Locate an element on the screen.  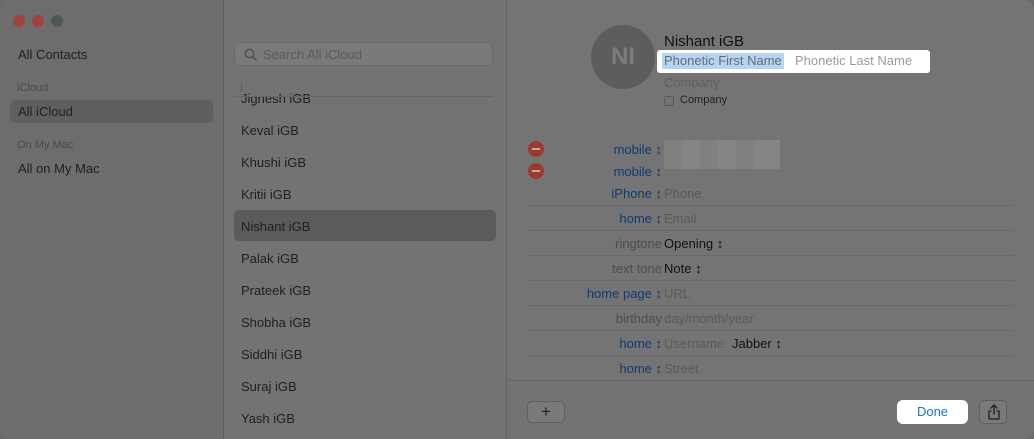
field-label-birthday: birthday is located at coordinates (638, 318).